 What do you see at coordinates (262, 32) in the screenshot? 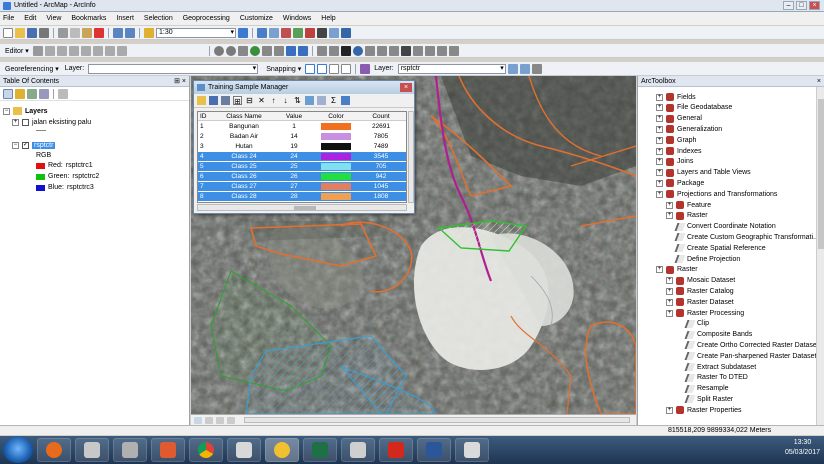
I see `editor-toolbar-icon` at bounding box center [262, 32].